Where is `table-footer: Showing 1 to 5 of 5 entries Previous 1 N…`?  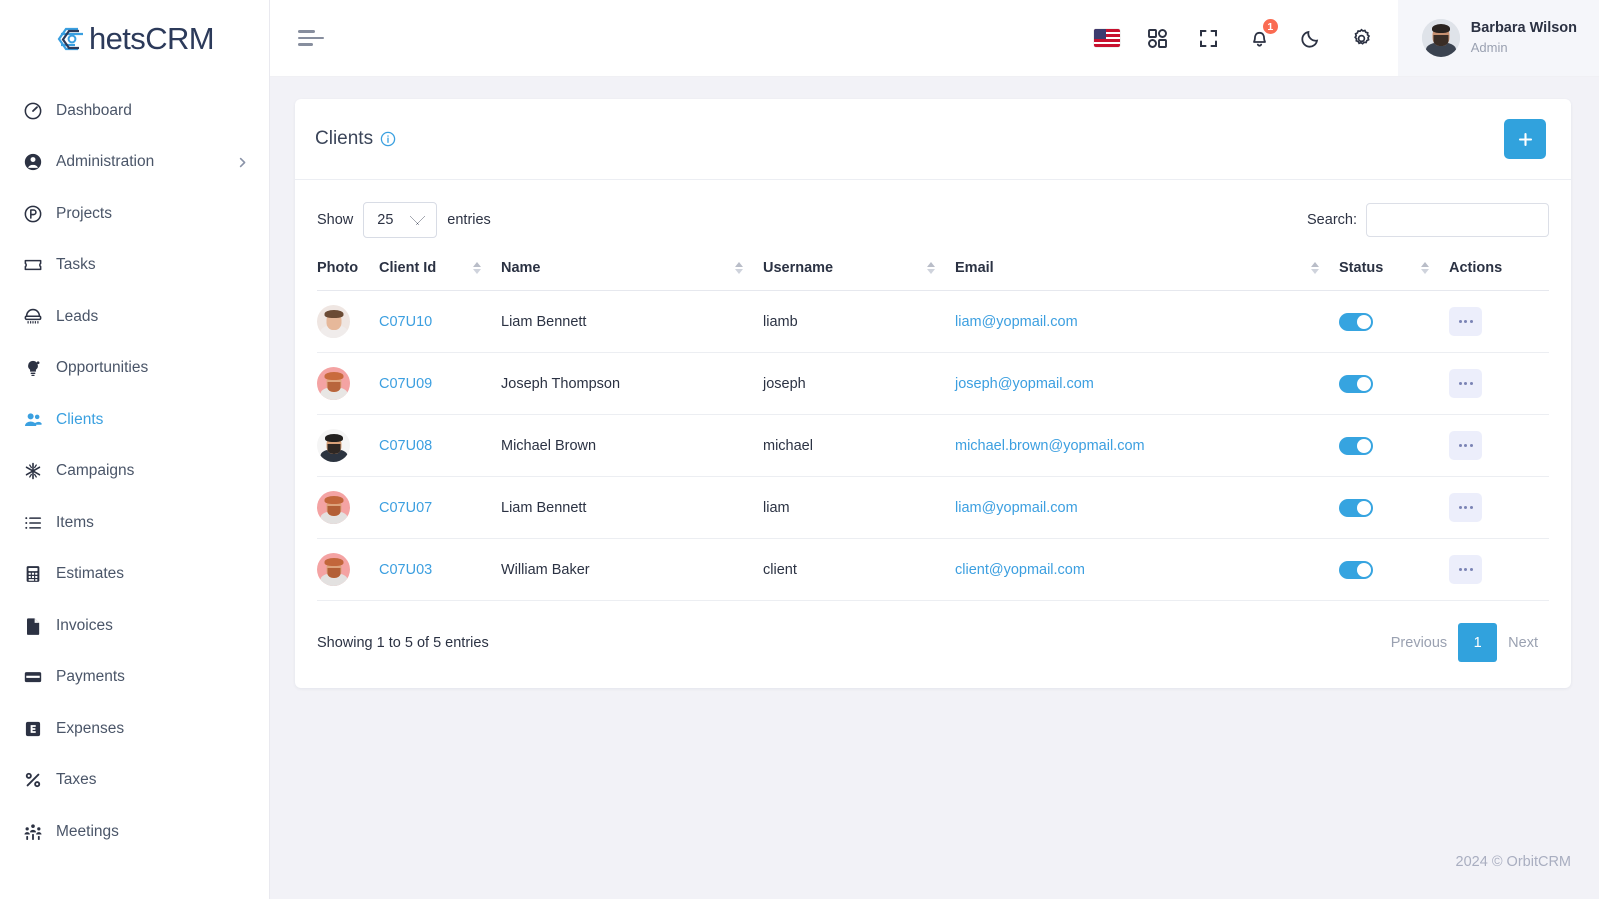 table-footer: Showing 1 to 5 of 5 entries Previous 1 N… is located at coordinates (933, 644).